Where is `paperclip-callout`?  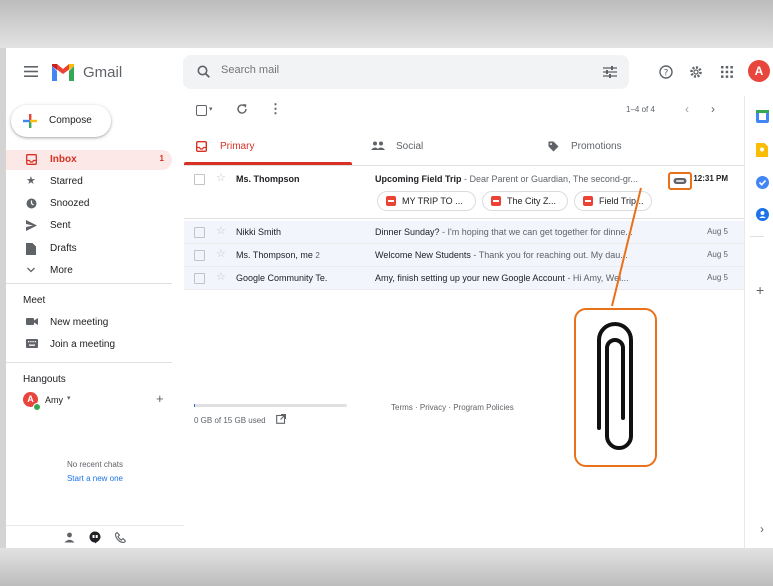
paperclip-callout is located at coordinates (615, 387).